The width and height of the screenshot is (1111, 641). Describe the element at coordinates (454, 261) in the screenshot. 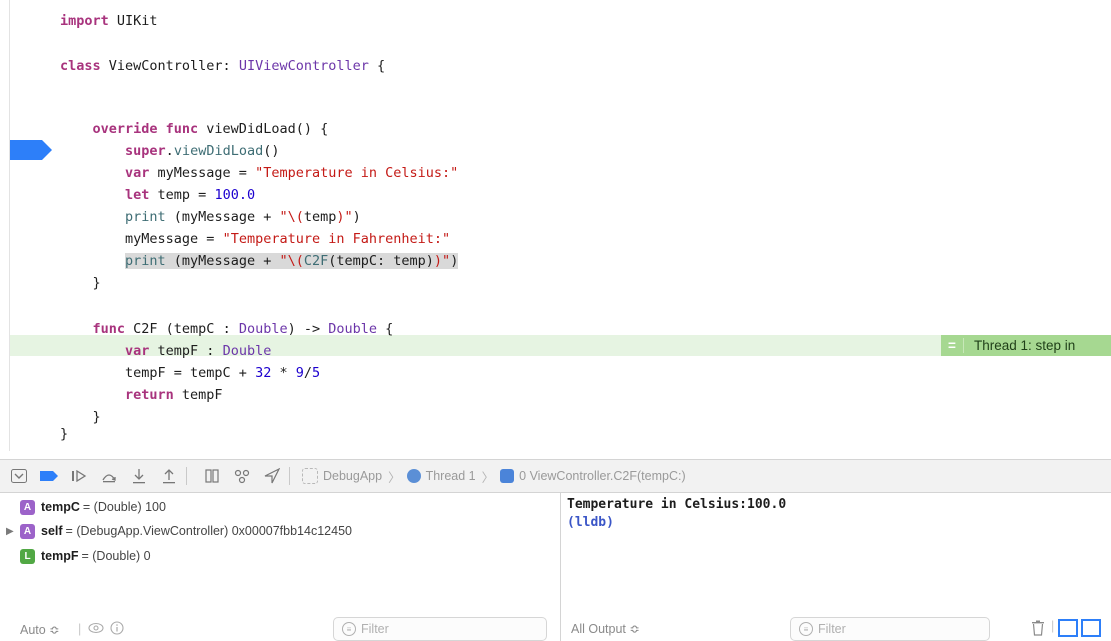

I see `code-token: )` at that location.